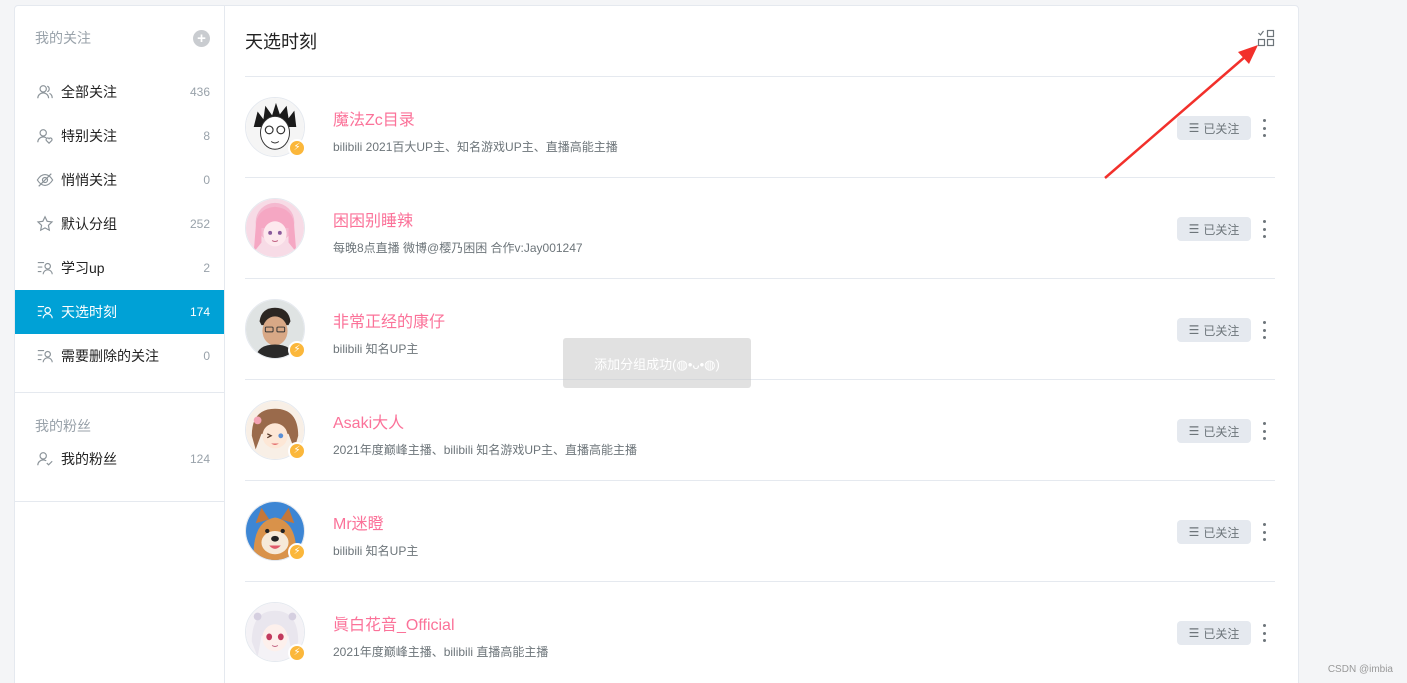  Describe the element at coordinates (119, 459) in the screenshot. I see `sidebar-item-fans: 我的粉丝 124` at that location.